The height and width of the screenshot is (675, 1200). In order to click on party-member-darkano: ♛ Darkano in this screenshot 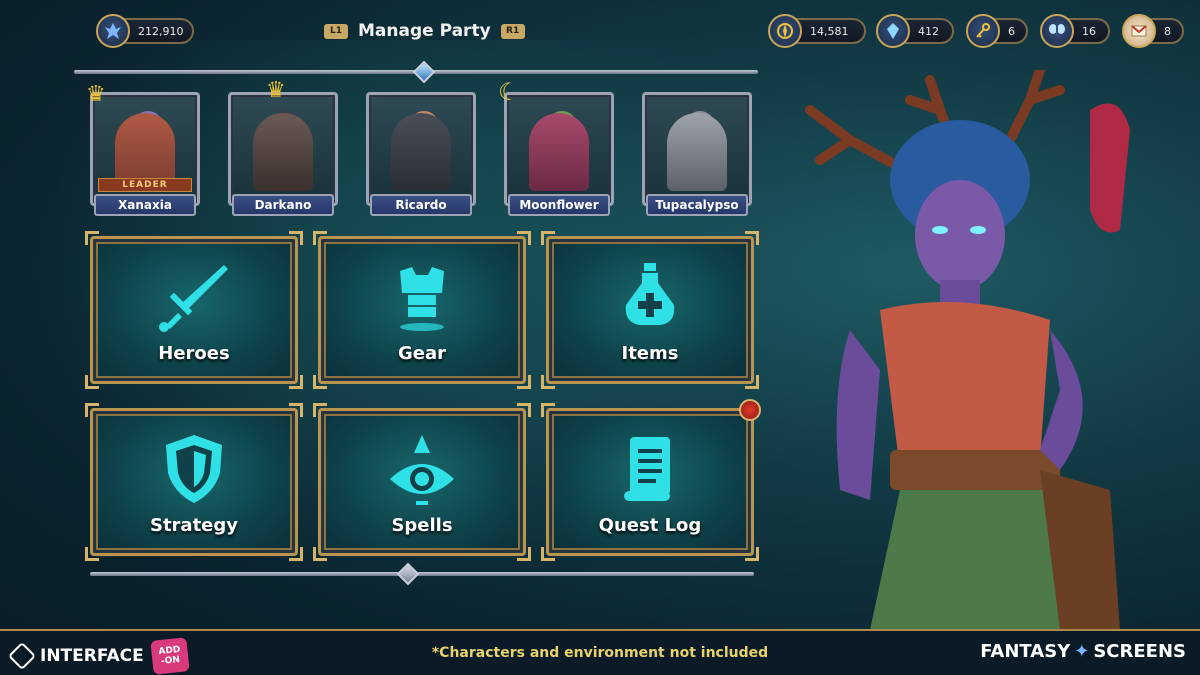, I will do `click(283, 147)`.